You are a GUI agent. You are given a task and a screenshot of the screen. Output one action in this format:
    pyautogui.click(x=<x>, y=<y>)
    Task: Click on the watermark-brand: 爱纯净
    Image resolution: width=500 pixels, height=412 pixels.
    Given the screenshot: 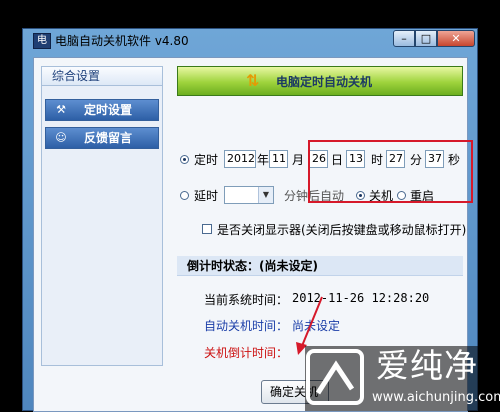 What is the action you would take?
    pyautogui.click(x=427, y=365)
    